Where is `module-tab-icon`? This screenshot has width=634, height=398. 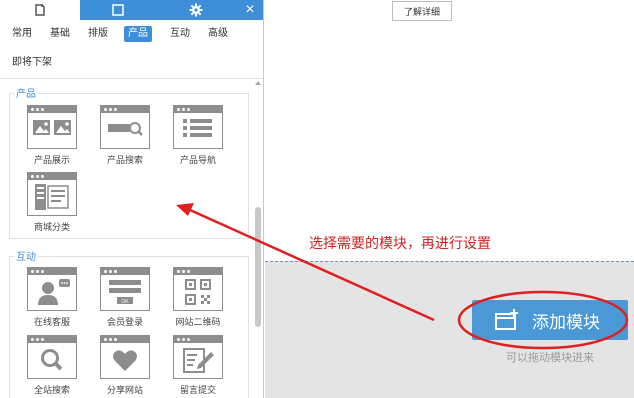 module-tab-icon is located at coordinates (40, 10).